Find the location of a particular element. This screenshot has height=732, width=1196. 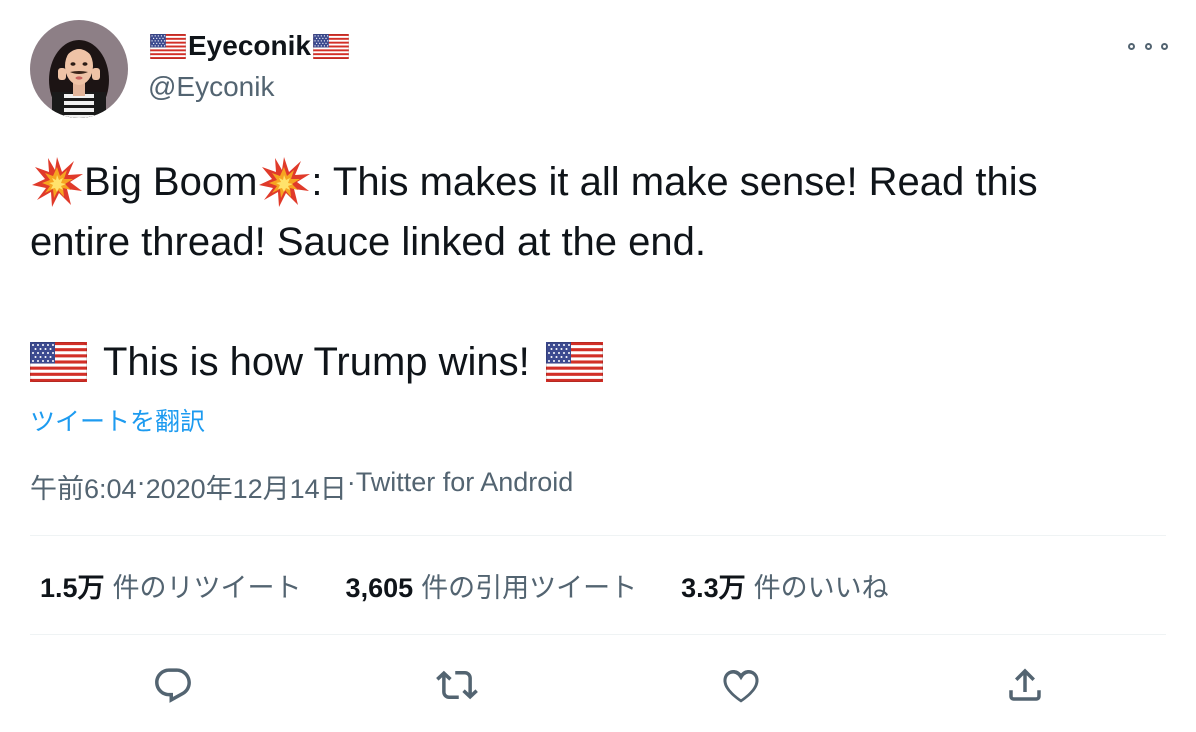

retweets-count: 1.5万 is located at coordinates (72, 588).